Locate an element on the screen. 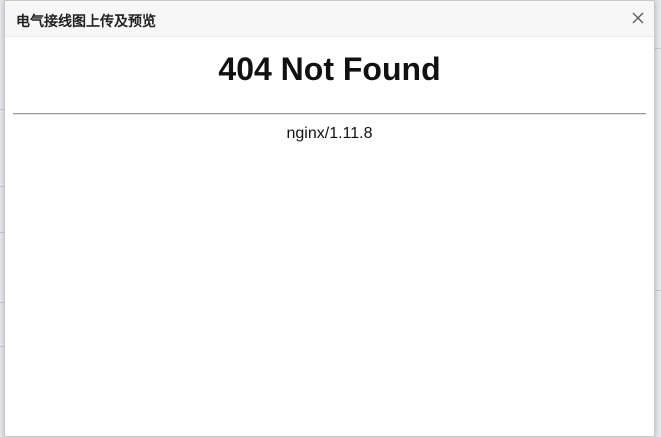  server-signature: nginx/1.11.8 is located at coordinates (329, 133).